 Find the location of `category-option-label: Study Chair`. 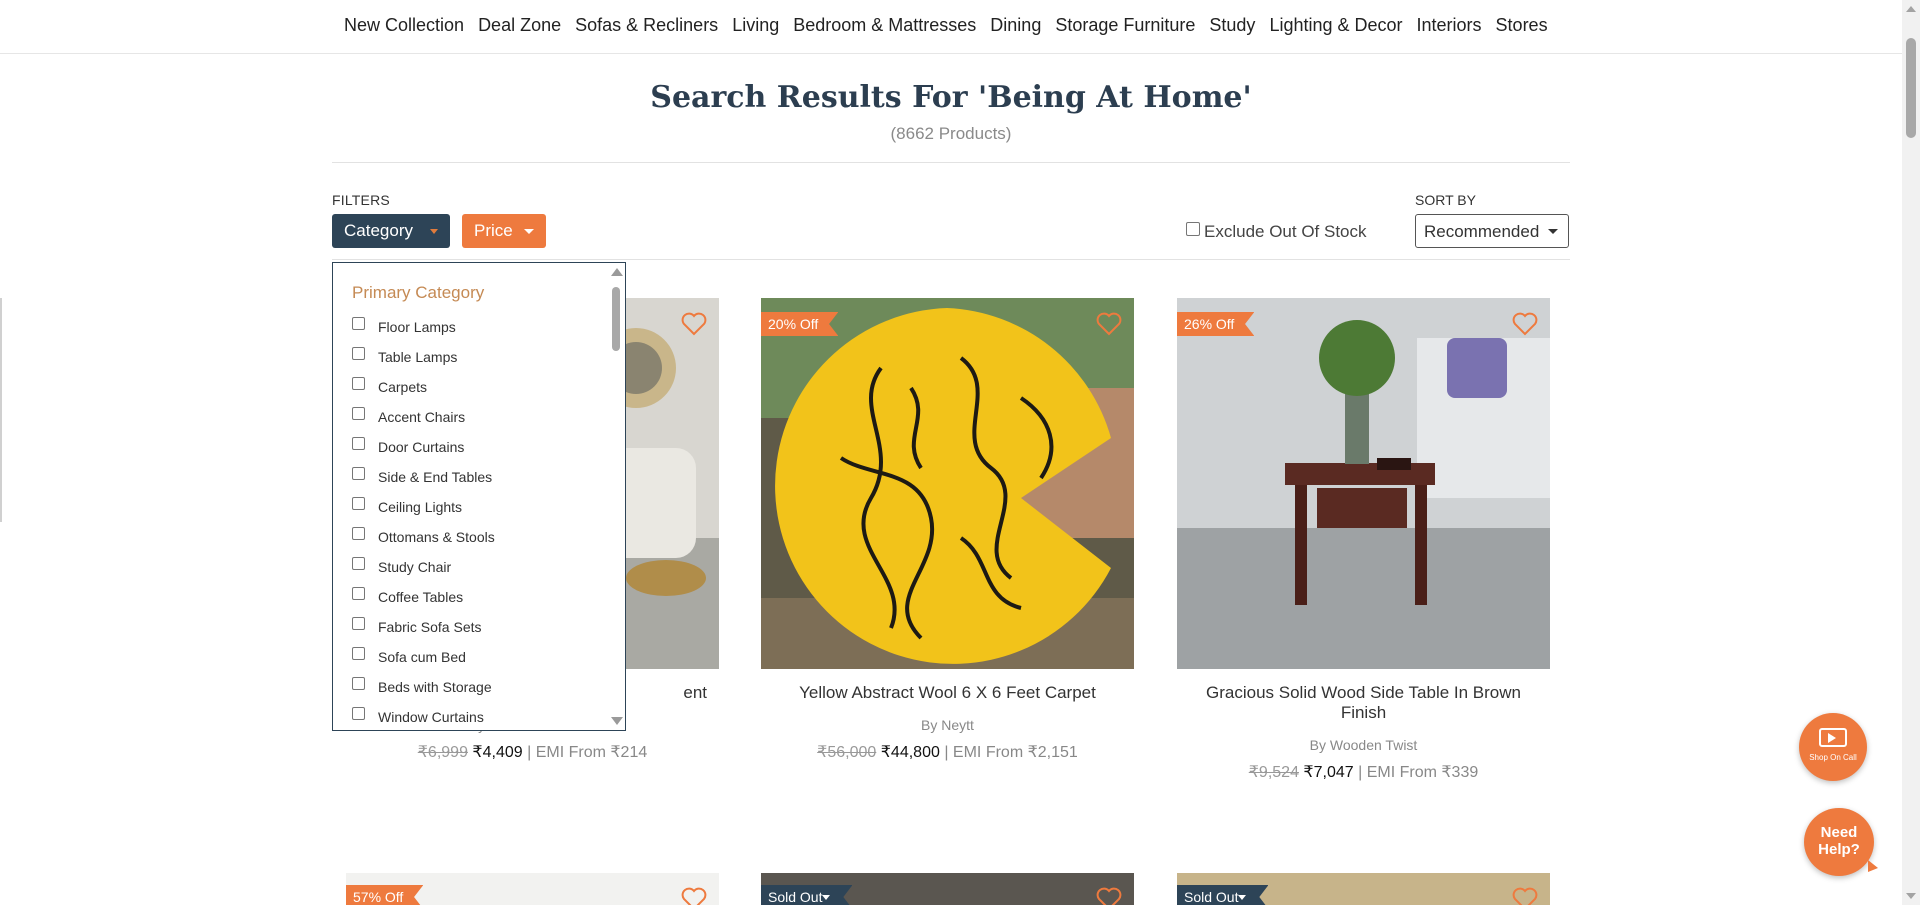

category-option-label: Study Chair is located at coordinates (415, 567).